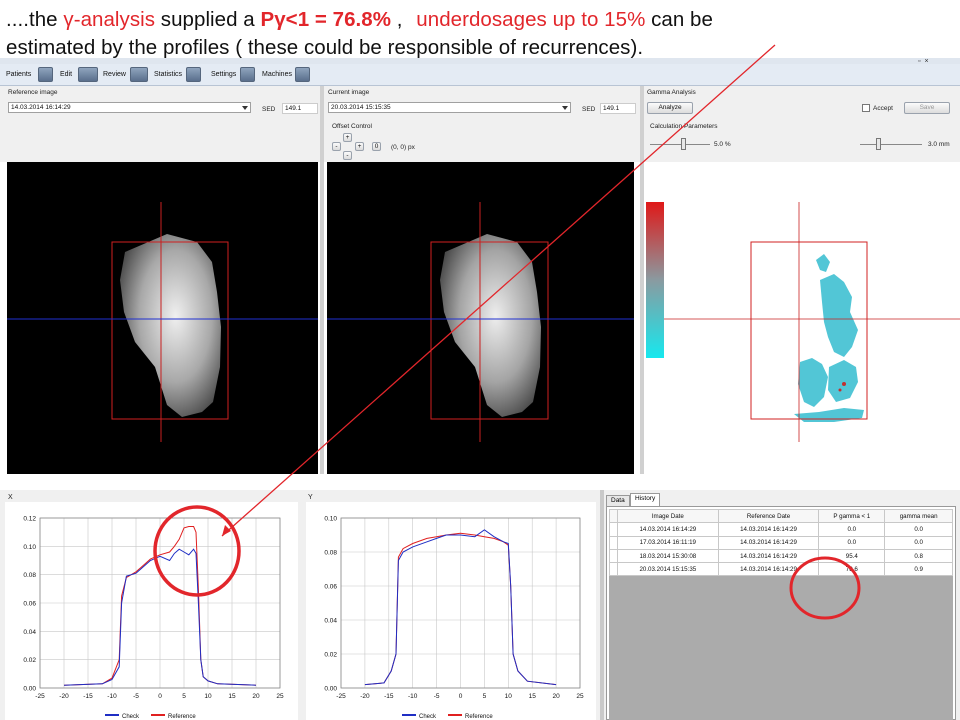 This screenshot has height=720, width=960. Describe the element at coordinates (580, 696) in the screenshot. I see `x-tick-label: 25` at that location.